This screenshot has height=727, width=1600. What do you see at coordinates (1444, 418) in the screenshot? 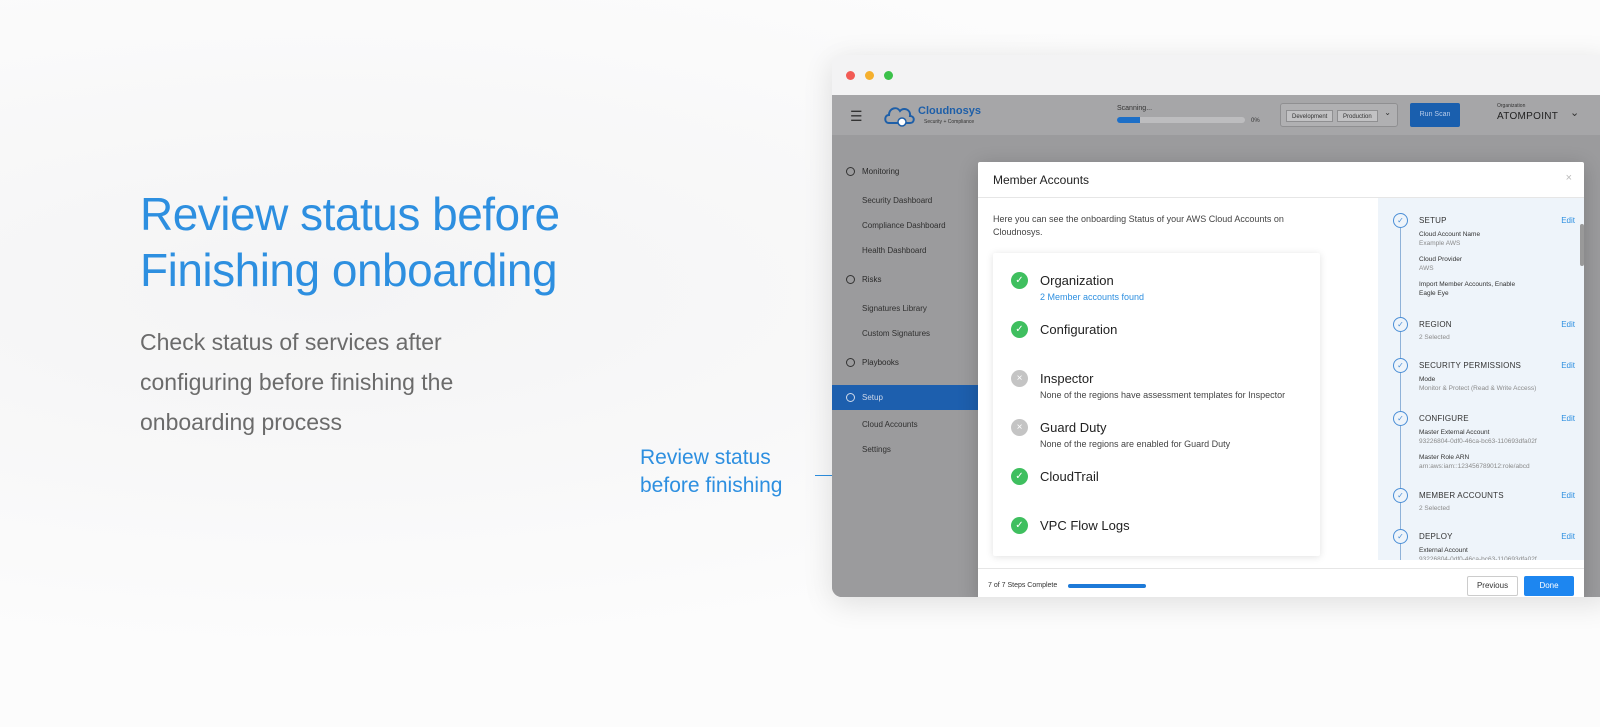
I see `step-title: CONFIGURE` at bounding box center [1444, 418].